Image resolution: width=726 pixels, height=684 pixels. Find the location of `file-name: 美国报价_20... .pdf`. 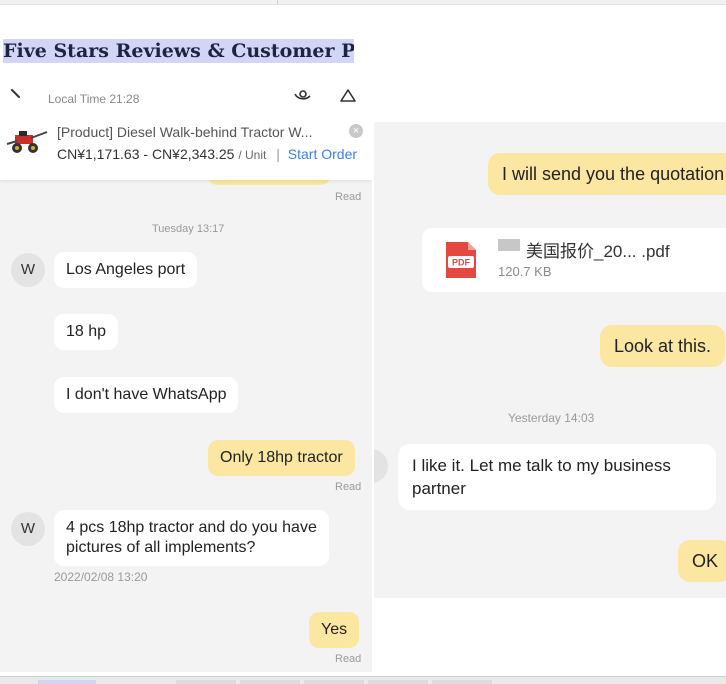

file-name: 美国报价_20... .pdf is located at coordinates (598, 249).